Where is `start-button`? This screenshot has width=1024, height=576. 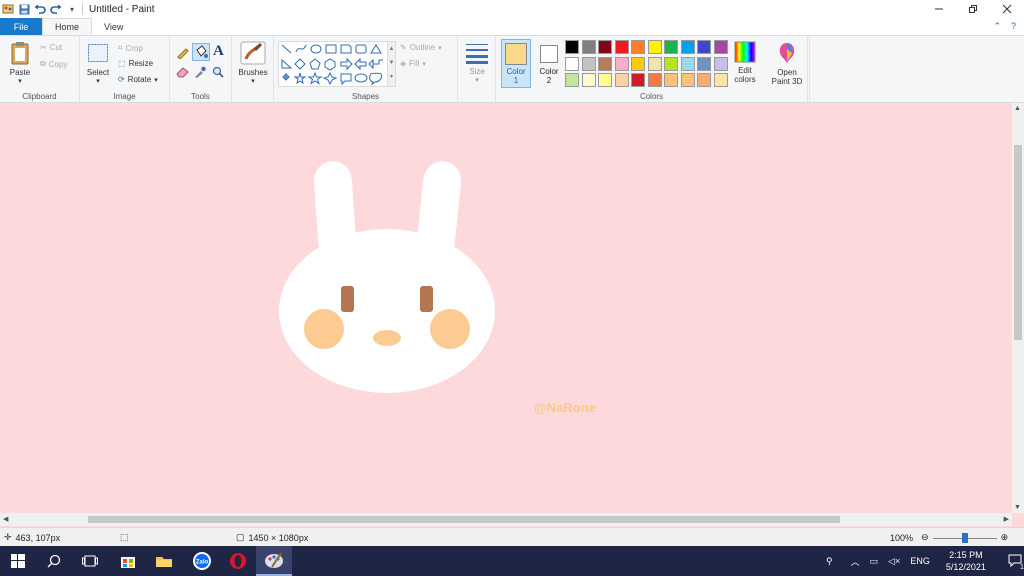
start-button is located at coordinates (18, 561).